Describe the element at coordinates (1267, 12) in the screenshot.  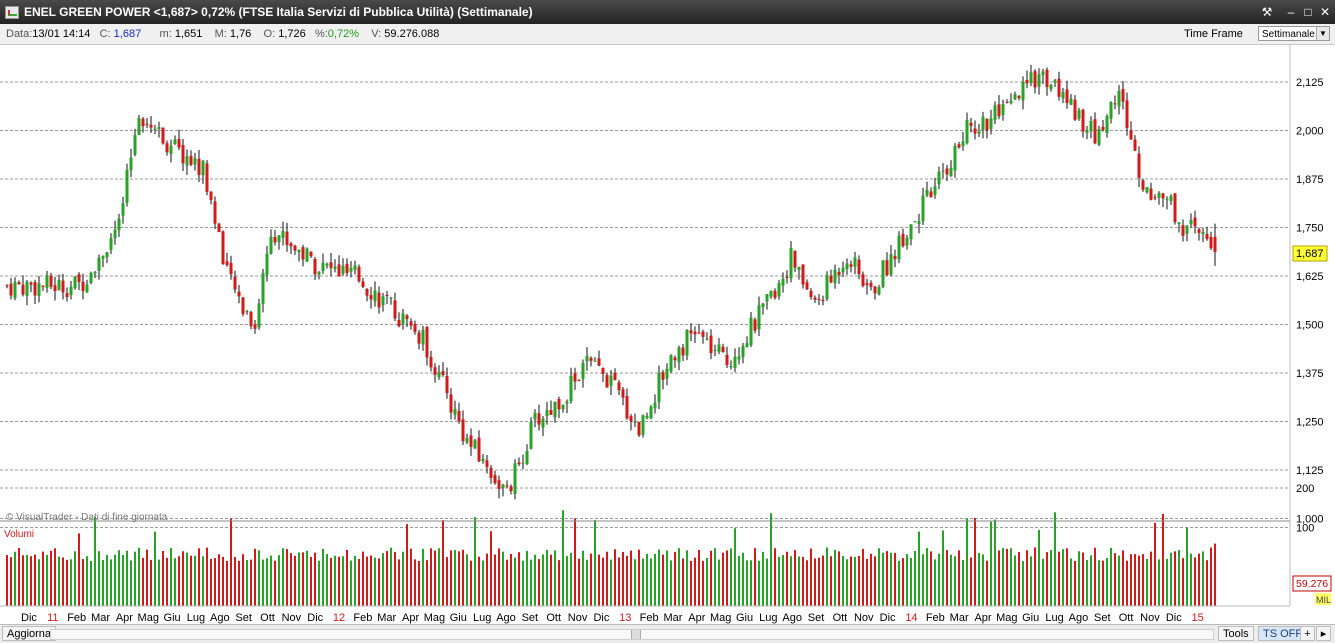
I see `tools-icon: ⚒` at that location.